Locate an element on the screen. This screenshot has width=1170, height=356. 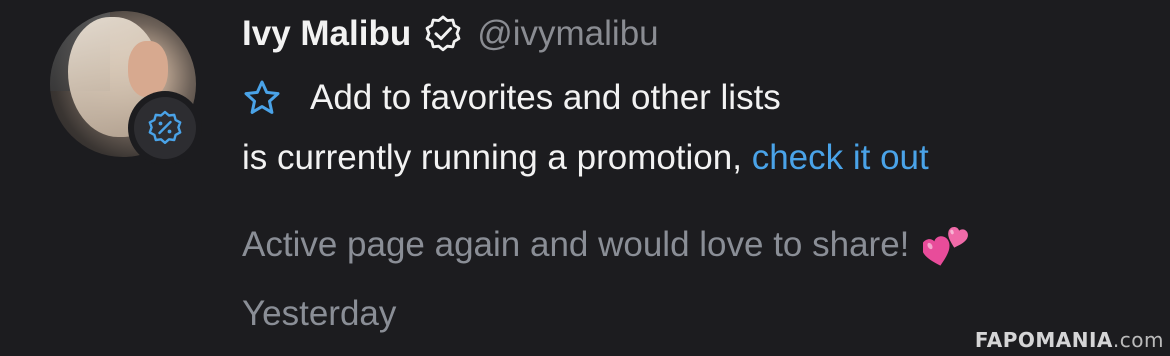
avatar-container is located at coordinates (126, 88).